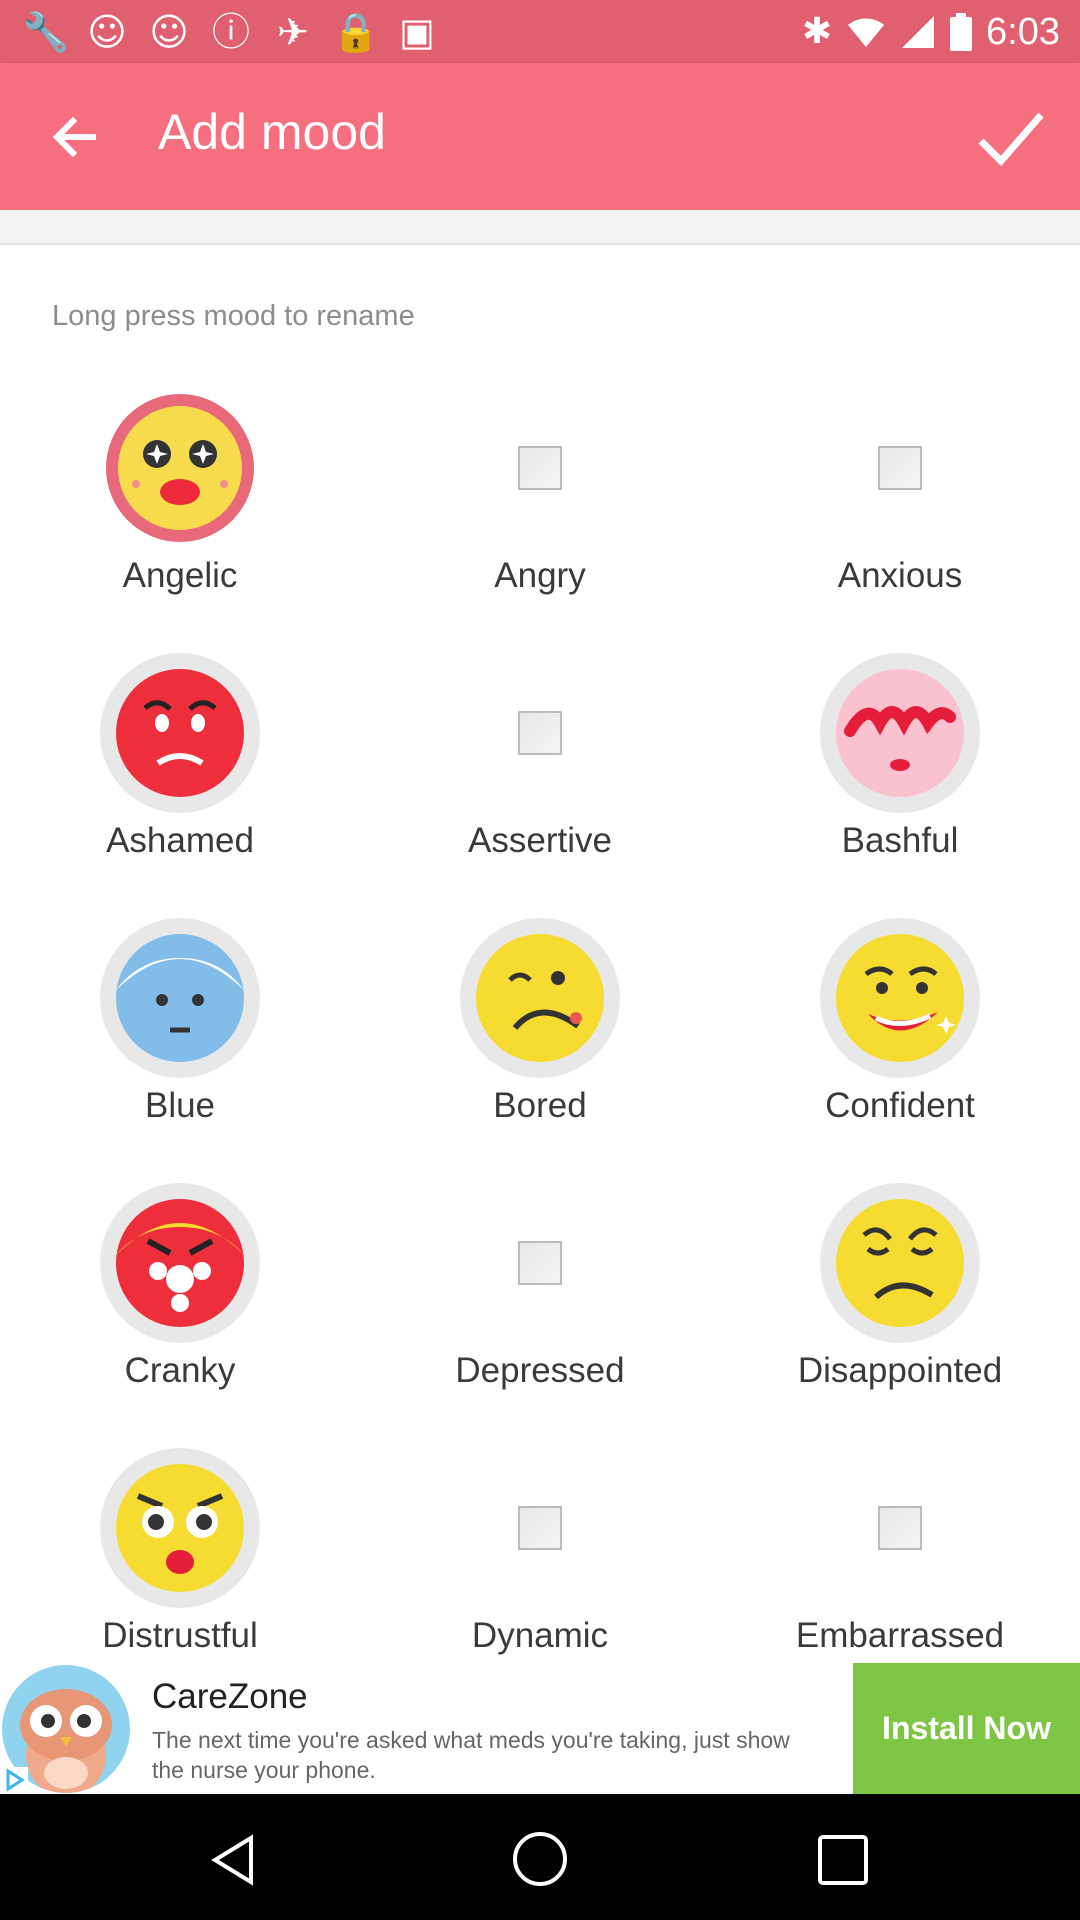 The image size is (1080, 1920). What do you see at coordinates (540, 575) in the screenshot?
I see `mood-label: Angry` at bounding box center [540, 575].